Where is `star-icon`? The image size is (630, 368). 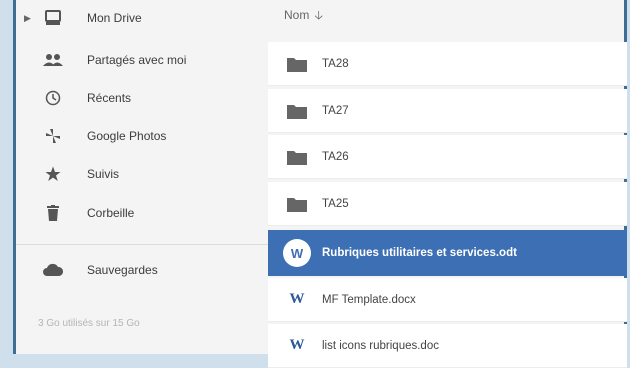
star-icon is located at coordinates (53, 174).